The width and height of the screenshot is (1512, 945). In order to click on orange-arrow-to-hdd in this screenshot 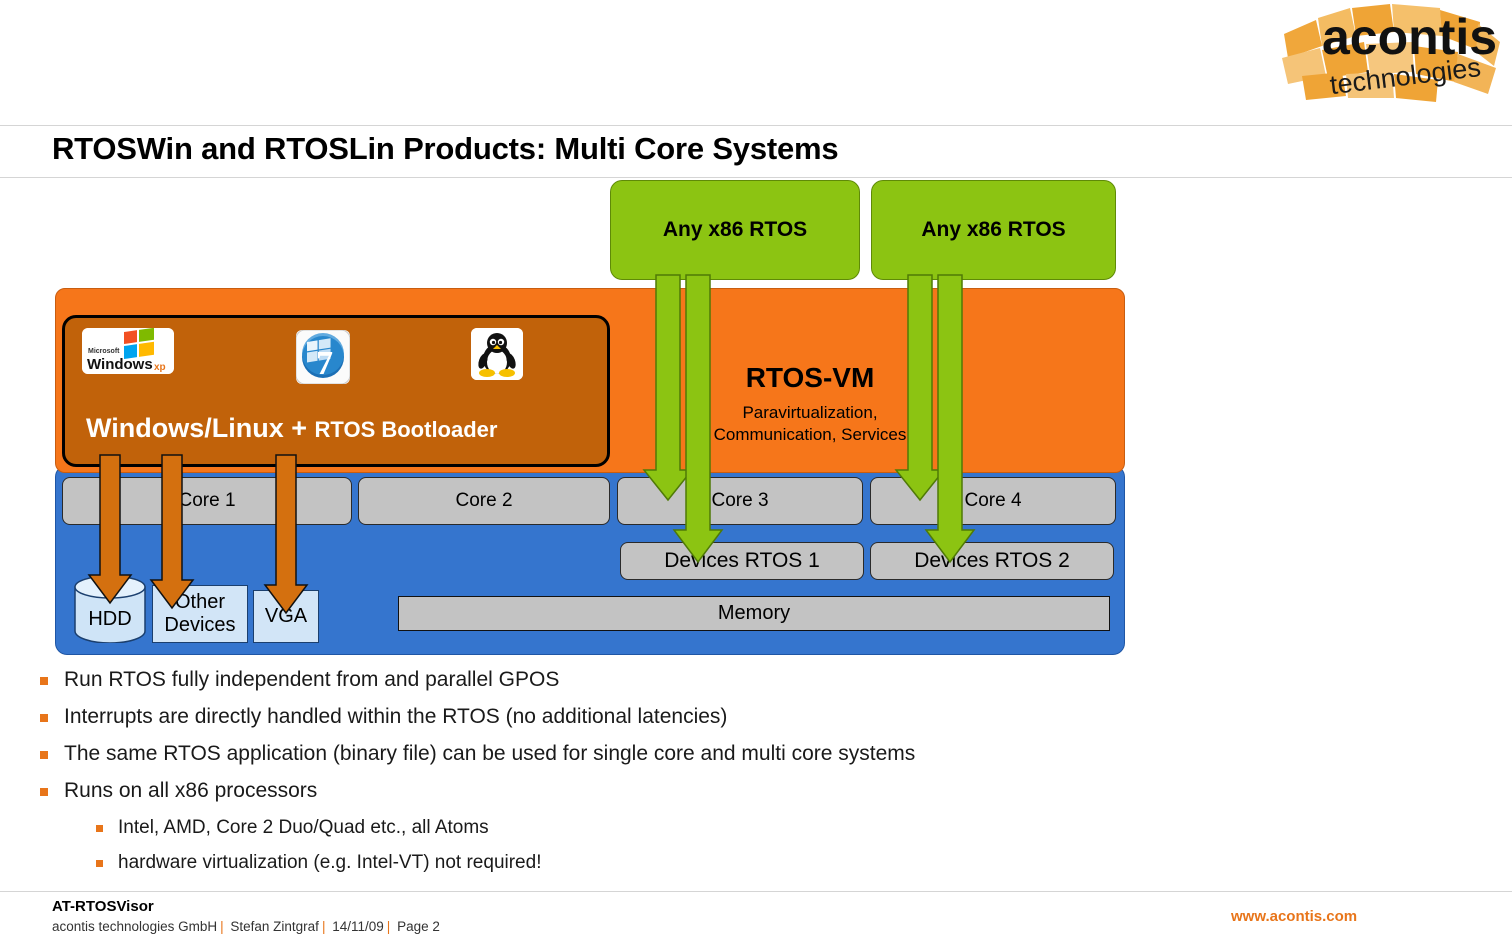, I will do `click(110, 529)`.